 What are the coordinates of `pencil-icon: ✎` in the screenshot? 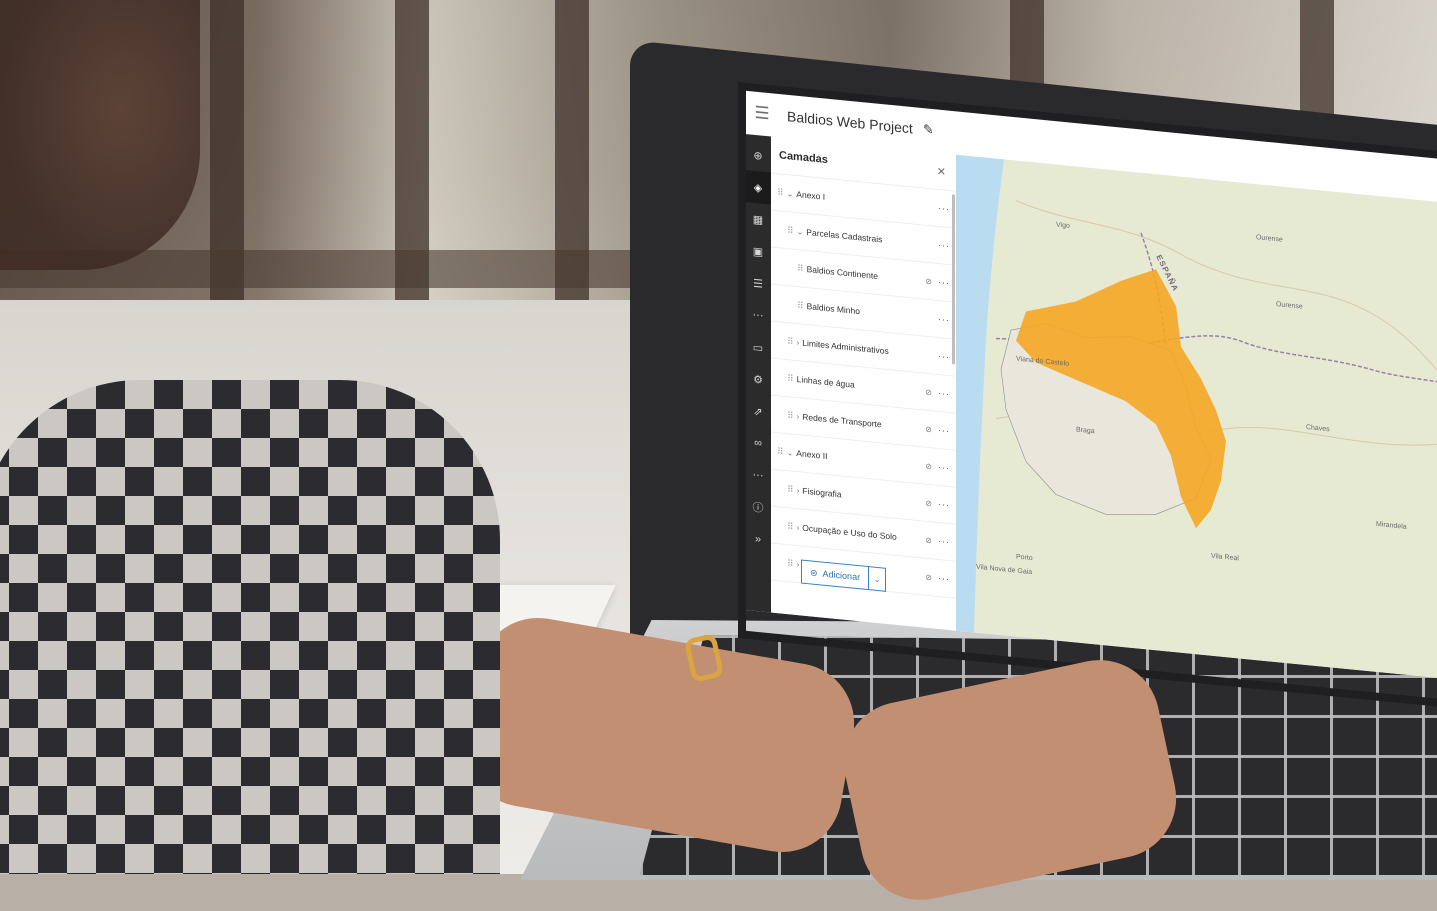 It's located at (928, 129).